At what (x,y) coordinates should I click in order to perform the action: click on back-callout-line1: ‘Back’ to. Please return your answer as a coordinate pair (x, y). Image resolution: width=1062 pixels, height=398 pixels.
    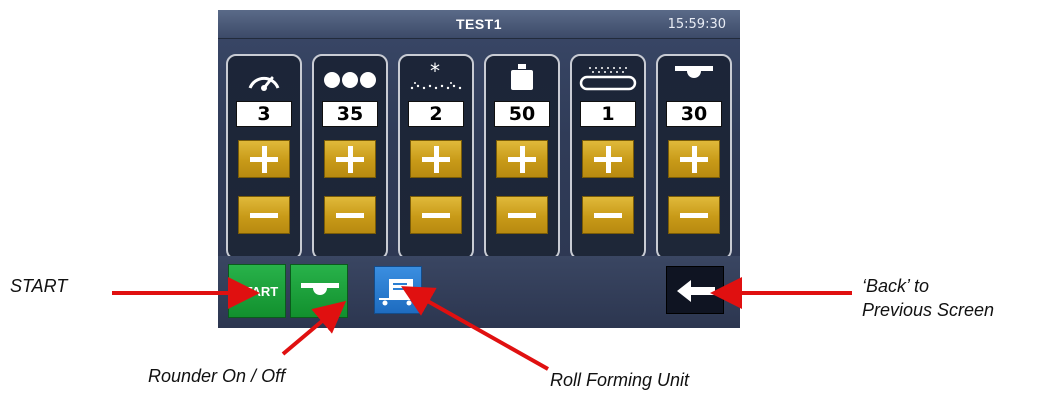
    Looking at the image, I should click on (896, 286).